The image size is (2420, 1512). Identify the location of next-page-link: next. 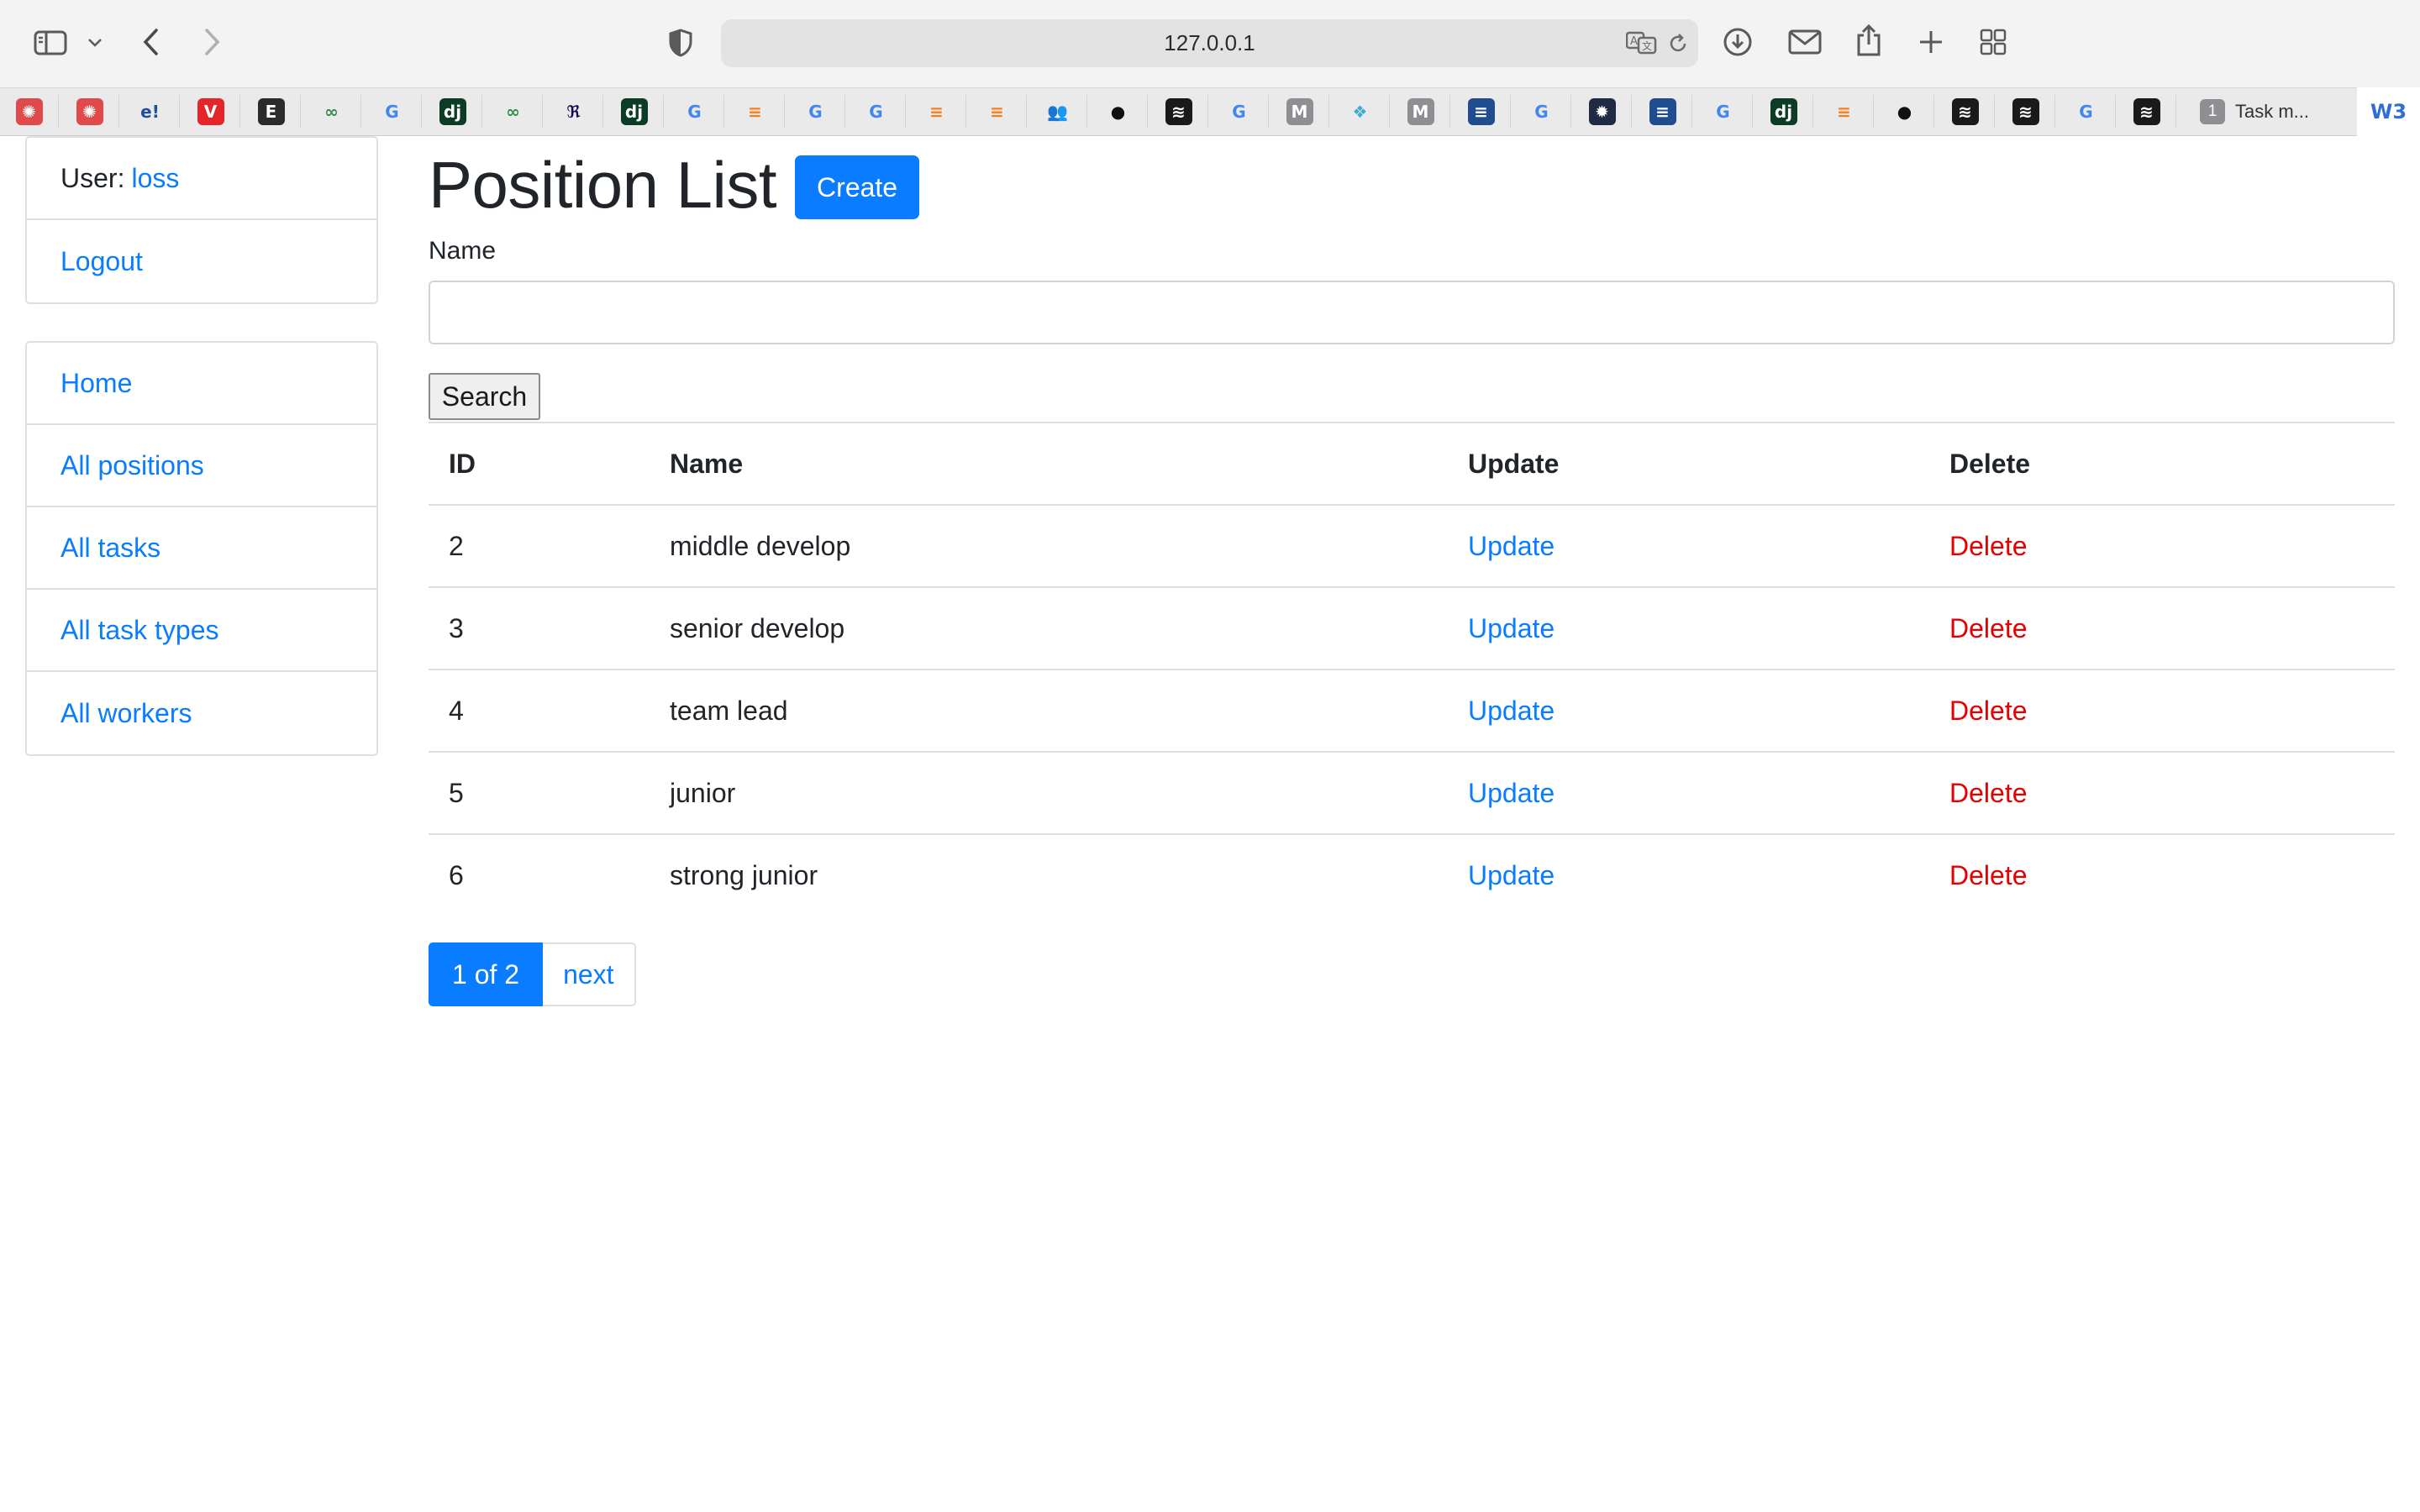
(589, 974).